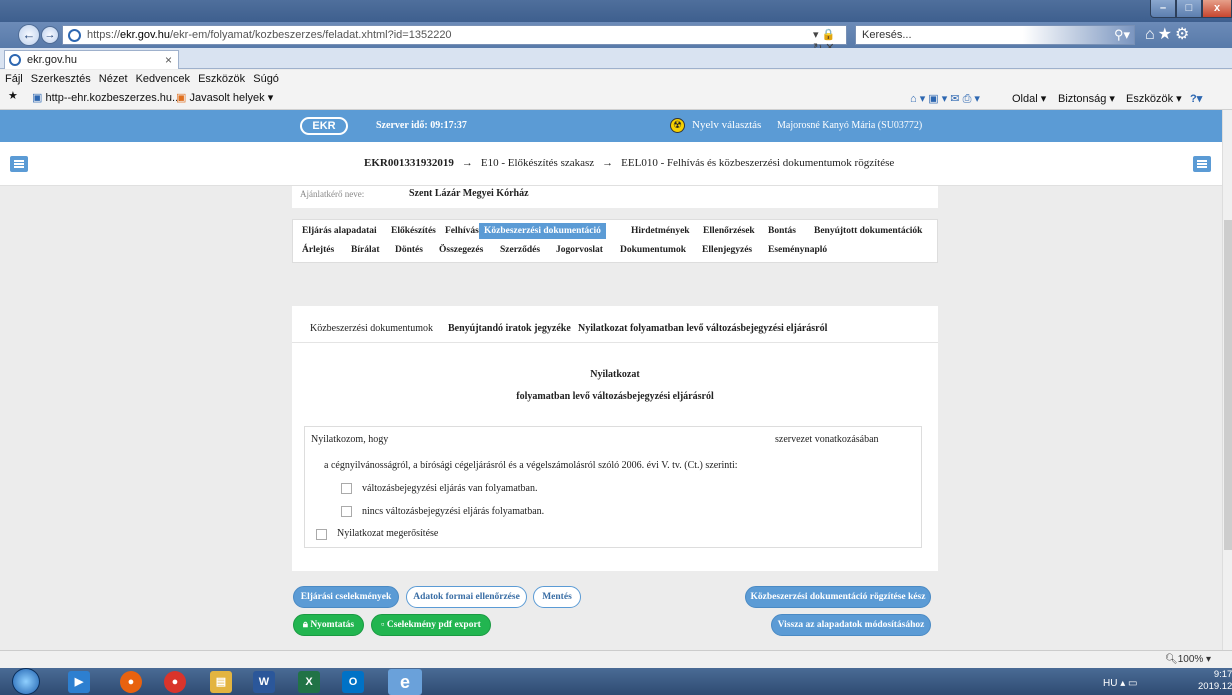  Describe the element at coordinates (579, 250) in the screenshot. I see `tab-jogorvoslat: Jogorvoslat` at that location.